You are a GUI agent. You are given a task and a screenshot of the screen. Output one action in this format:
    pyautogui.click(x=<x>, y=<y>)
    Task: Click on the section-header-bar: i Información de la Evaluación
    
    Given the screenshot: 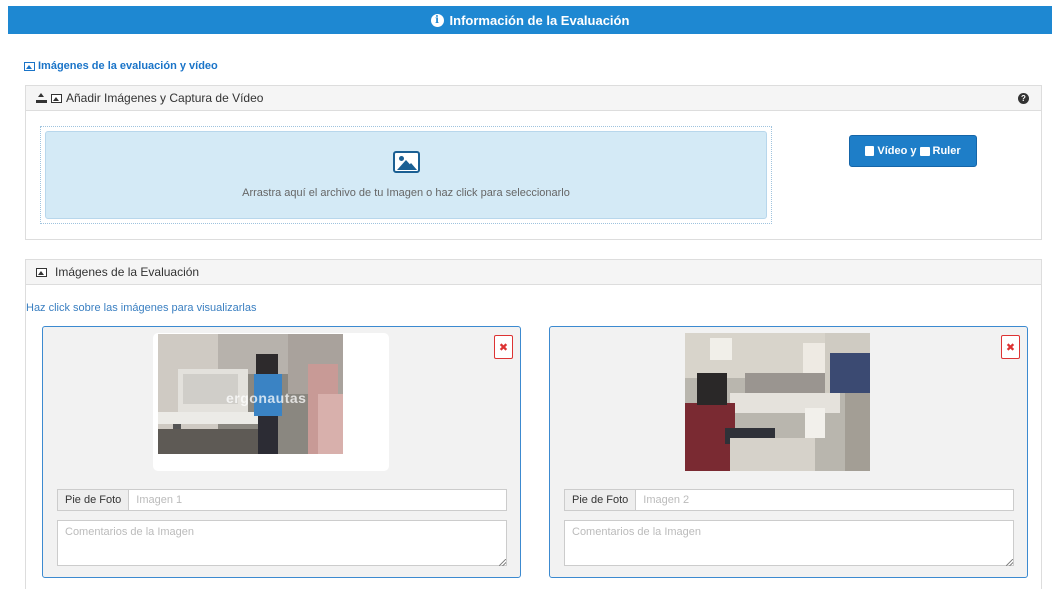 What is the action you would take?
    pyautogui.click(x=530, y=20)
    